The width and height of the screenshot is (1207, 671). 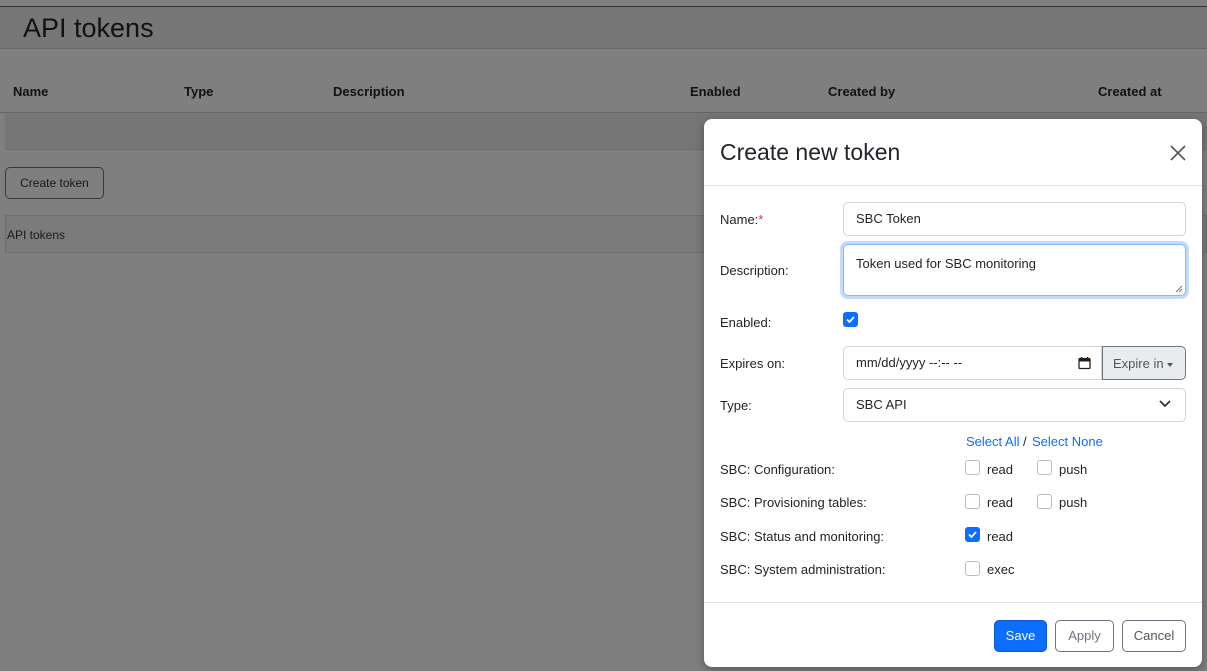 I want to click on close-icon, so click(x=1178, y=153).